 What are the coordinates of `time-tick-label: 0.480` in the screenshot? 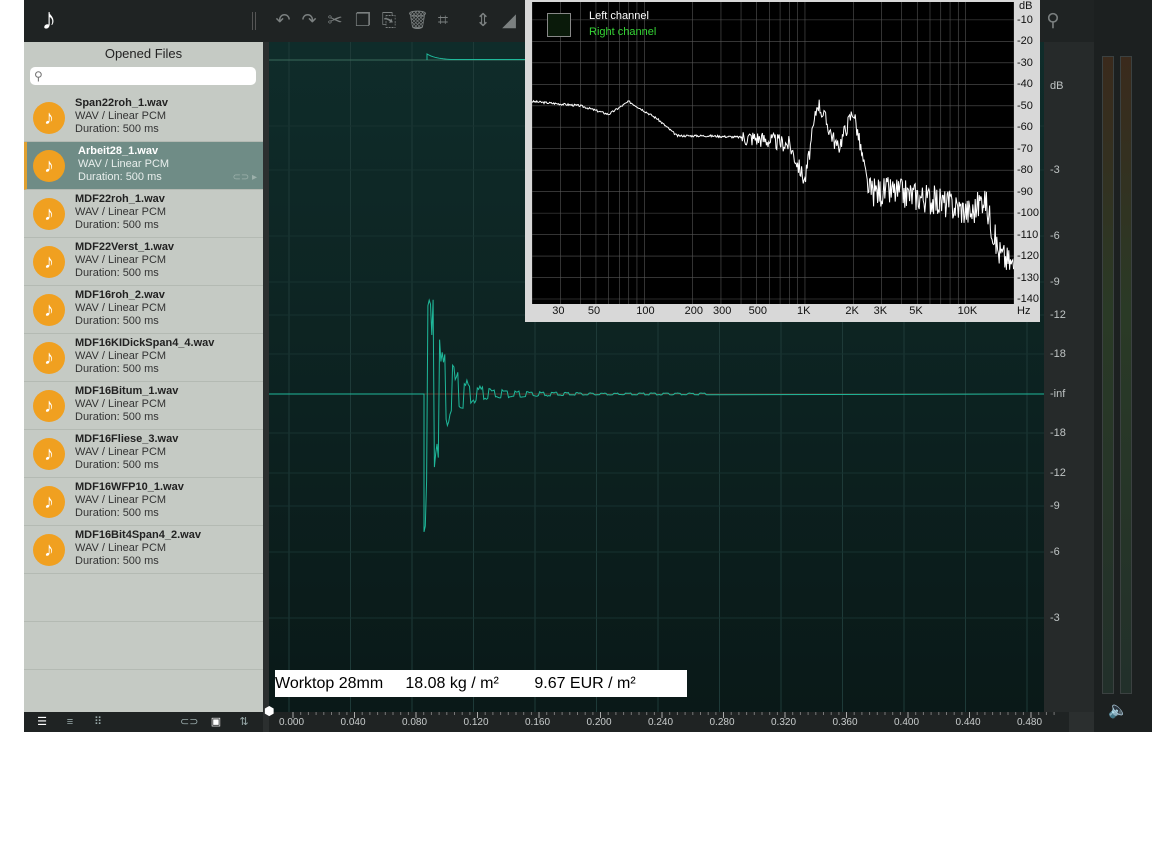 It's located at (1030, 722).